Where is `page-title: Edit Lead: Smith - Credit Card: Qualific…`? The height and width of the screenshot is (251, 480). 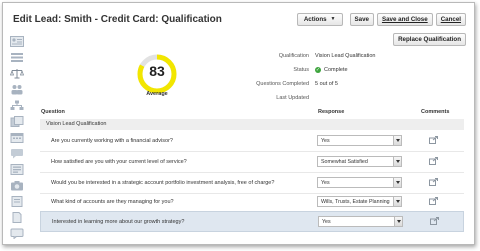
page-title: Edit Lead: Smith - Credit Card: Qualific… is located at coordinates (117, 19).